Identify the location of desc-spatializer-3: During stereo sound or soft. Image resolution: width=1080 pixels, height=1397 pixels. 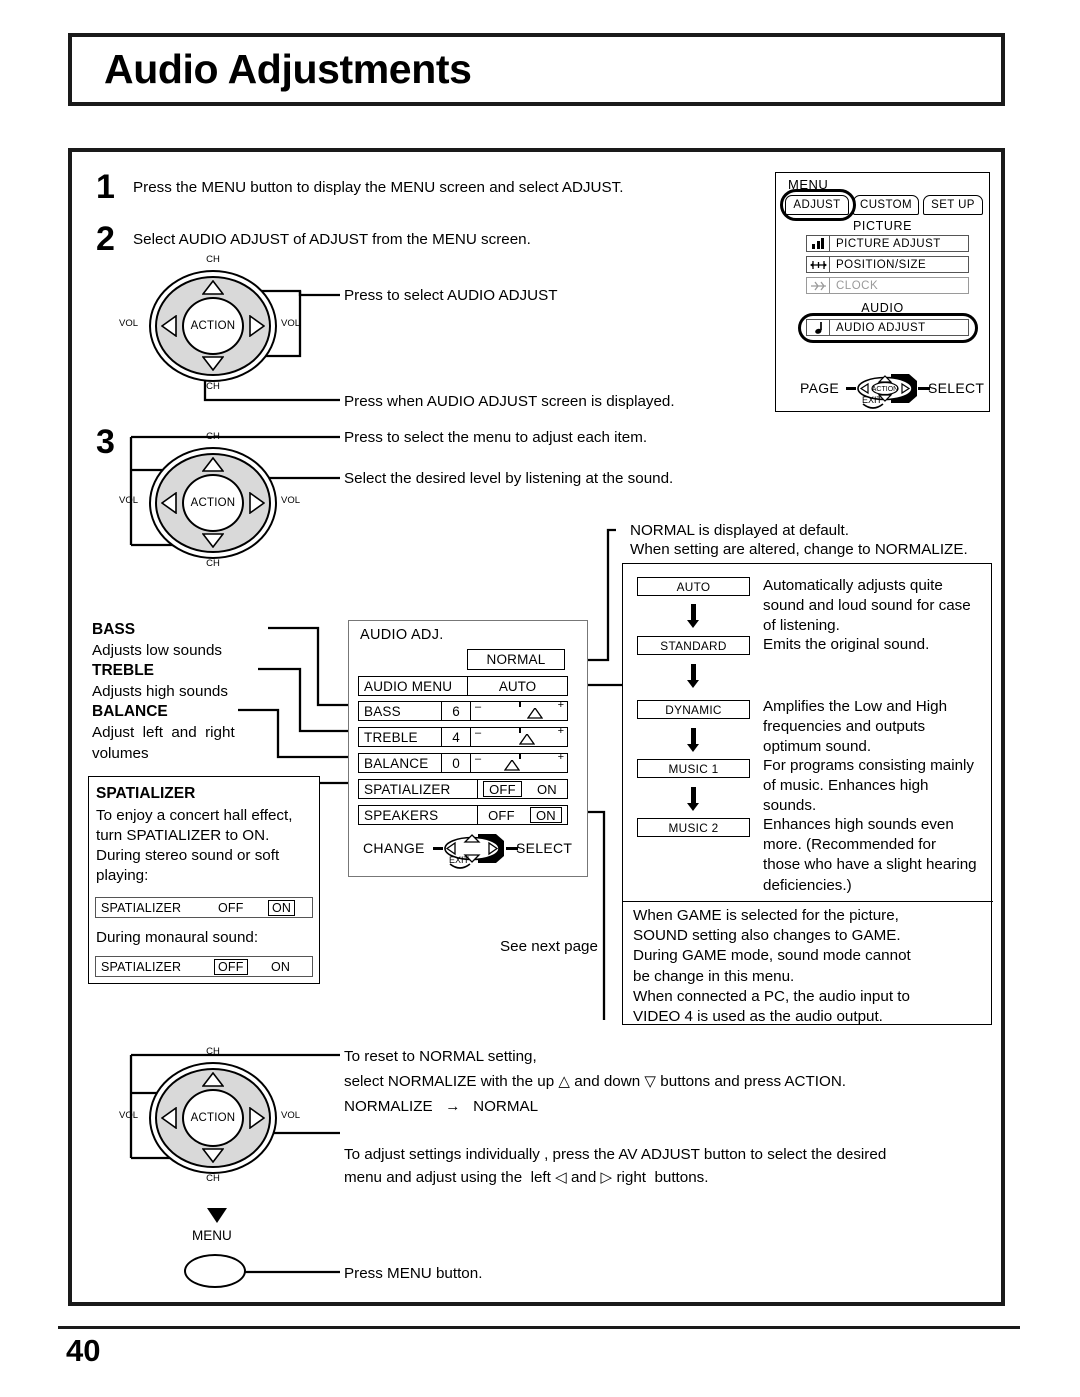
(188, 855).